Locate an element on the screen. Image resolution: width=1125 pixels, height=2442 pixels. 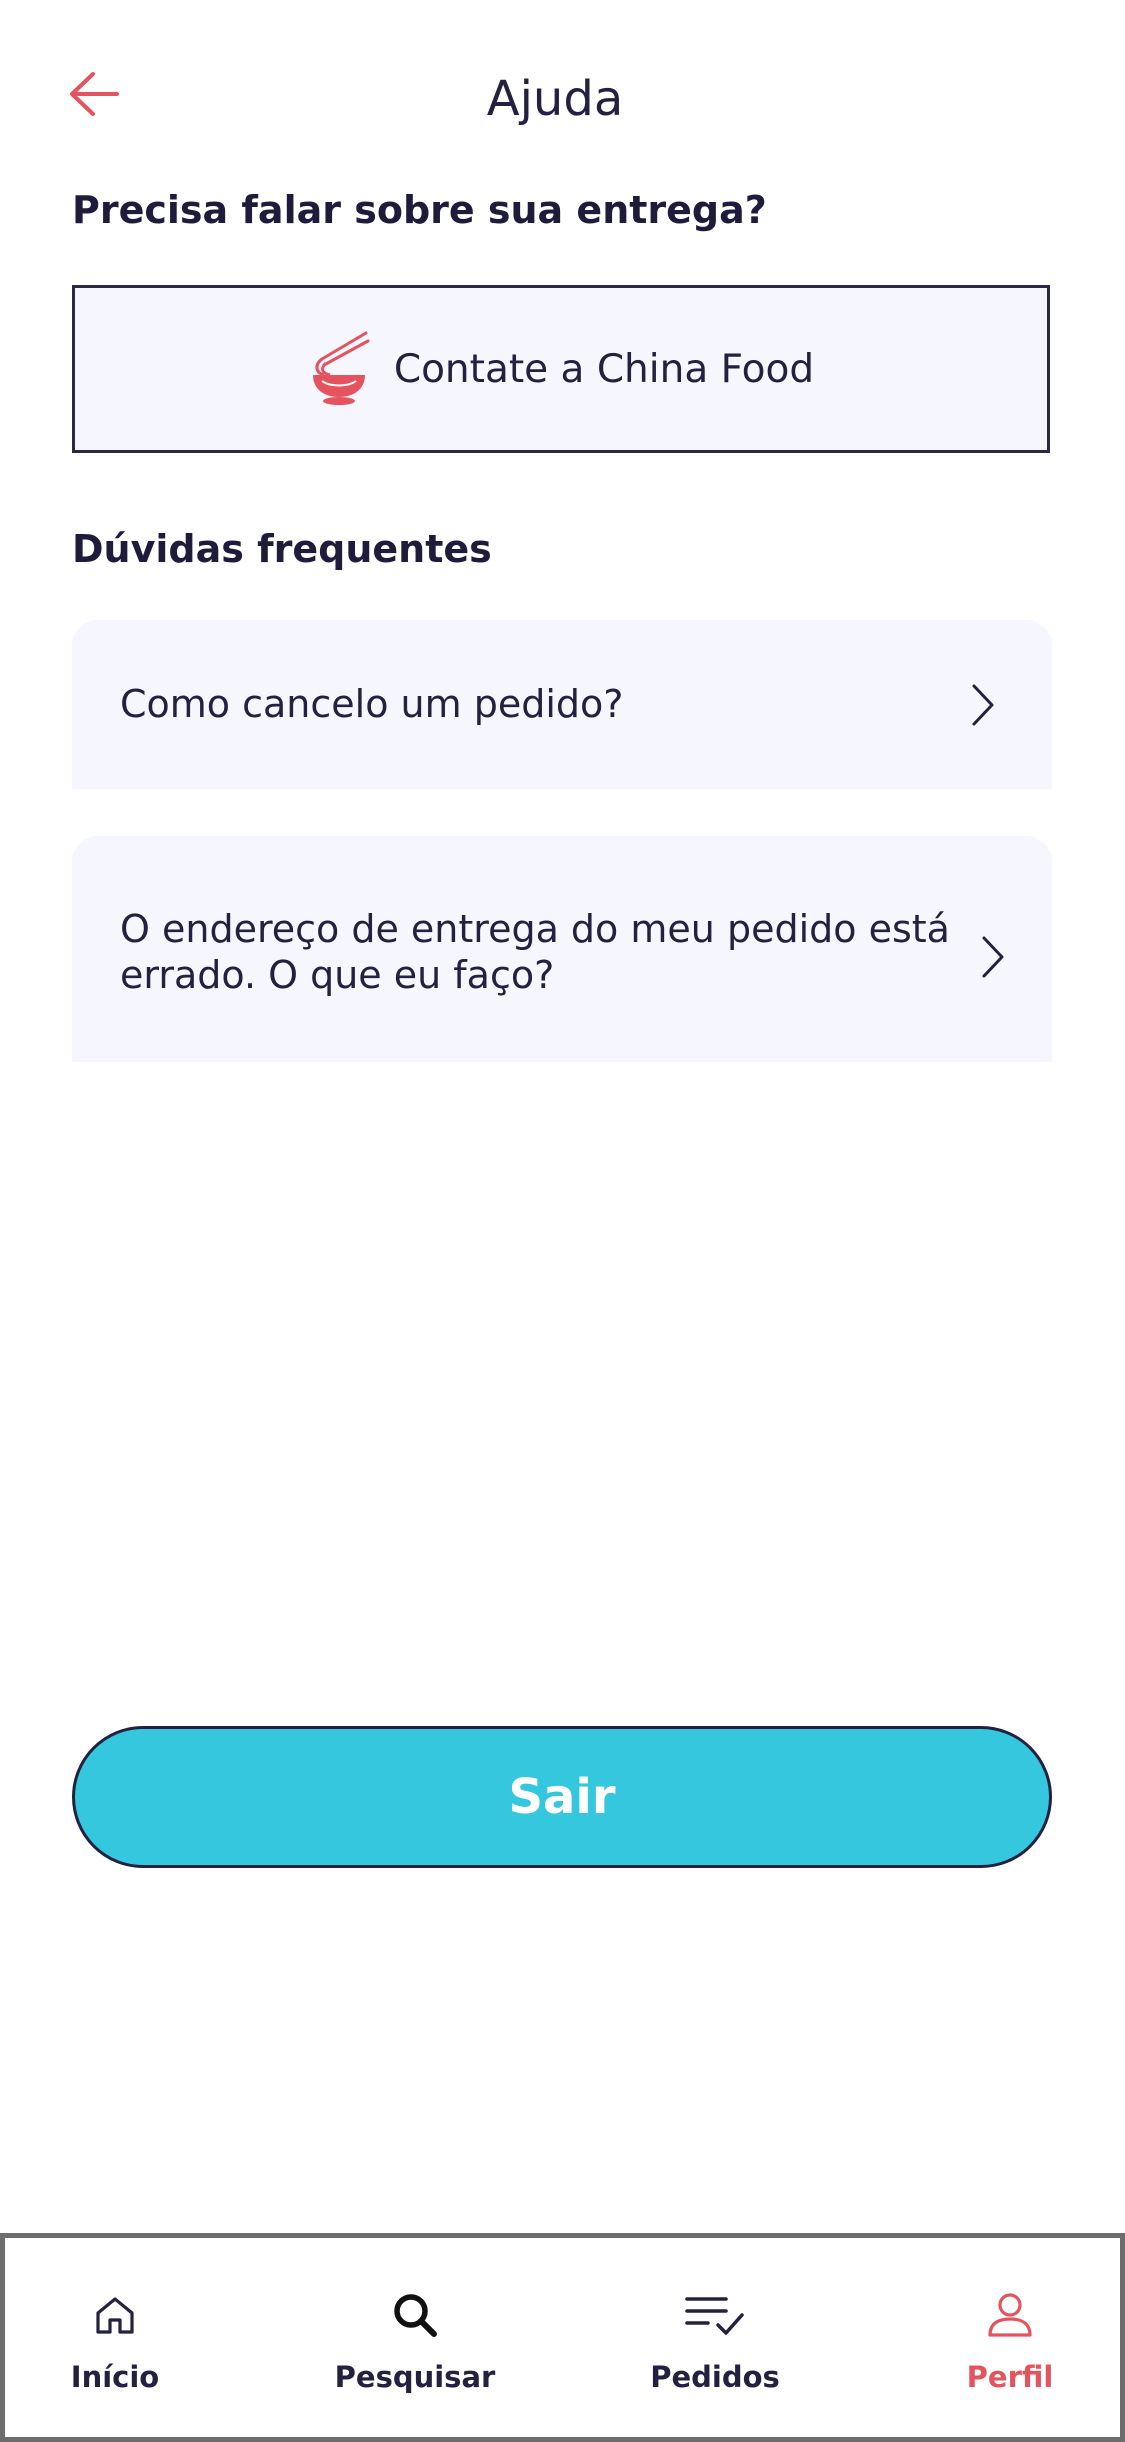
faq-item-cancel-order: Como cancelo um pedido? is located at coordinates (562, 704).